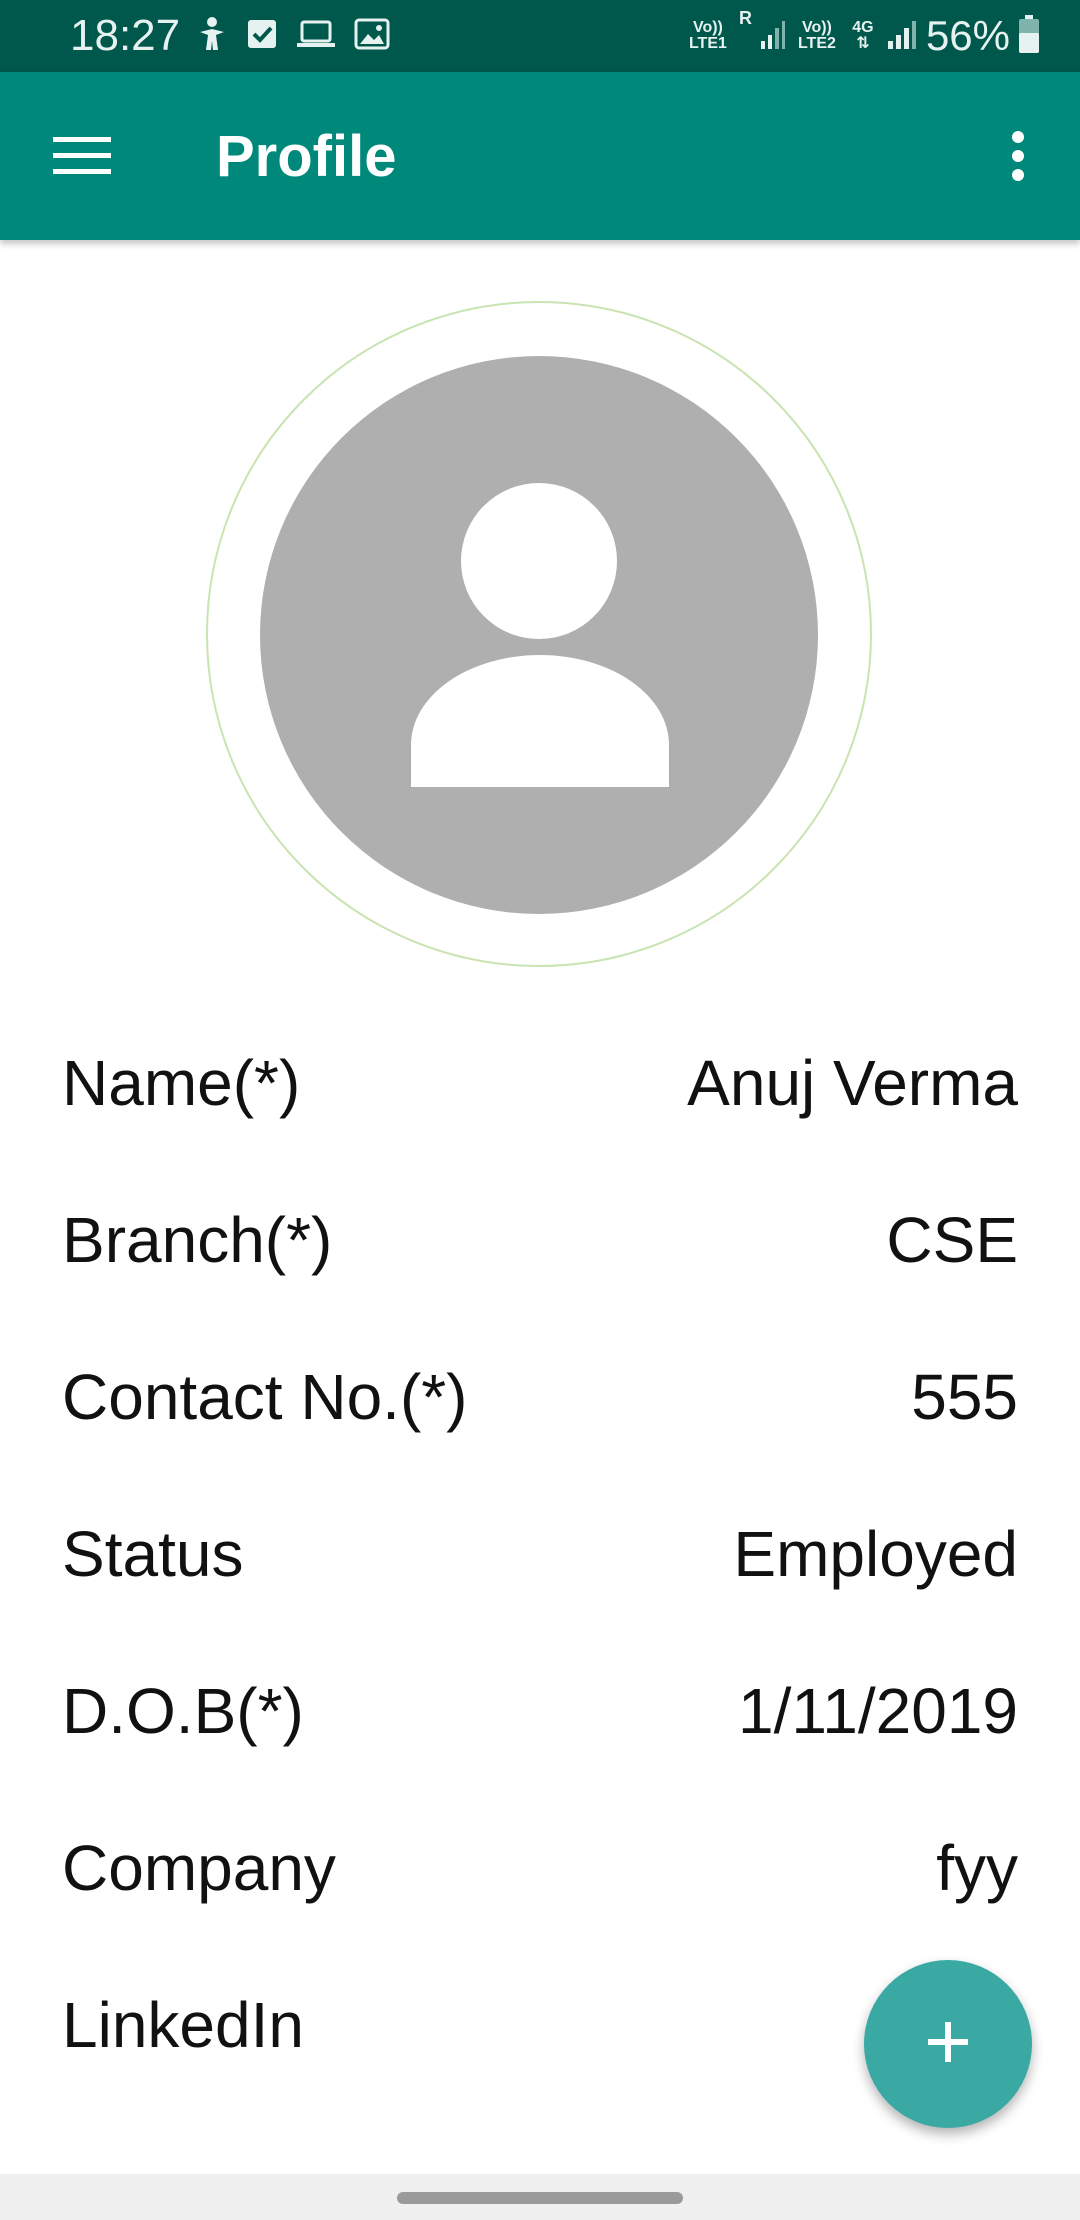 This screenshot has height=2220, width=1080. Describe the element at coordinates (540, 1868) in the screenshot. I see `field-row-company: Company fyy` at that location.